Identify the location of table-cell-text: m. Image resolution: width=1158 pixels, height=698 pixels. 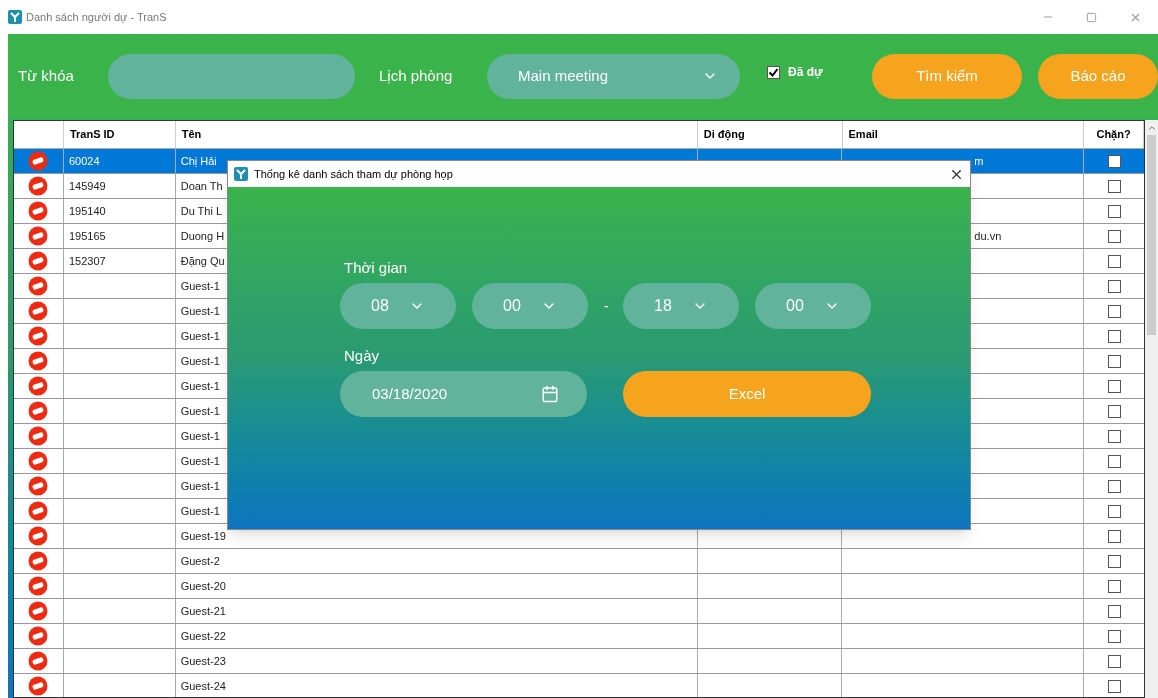
(979, 161).